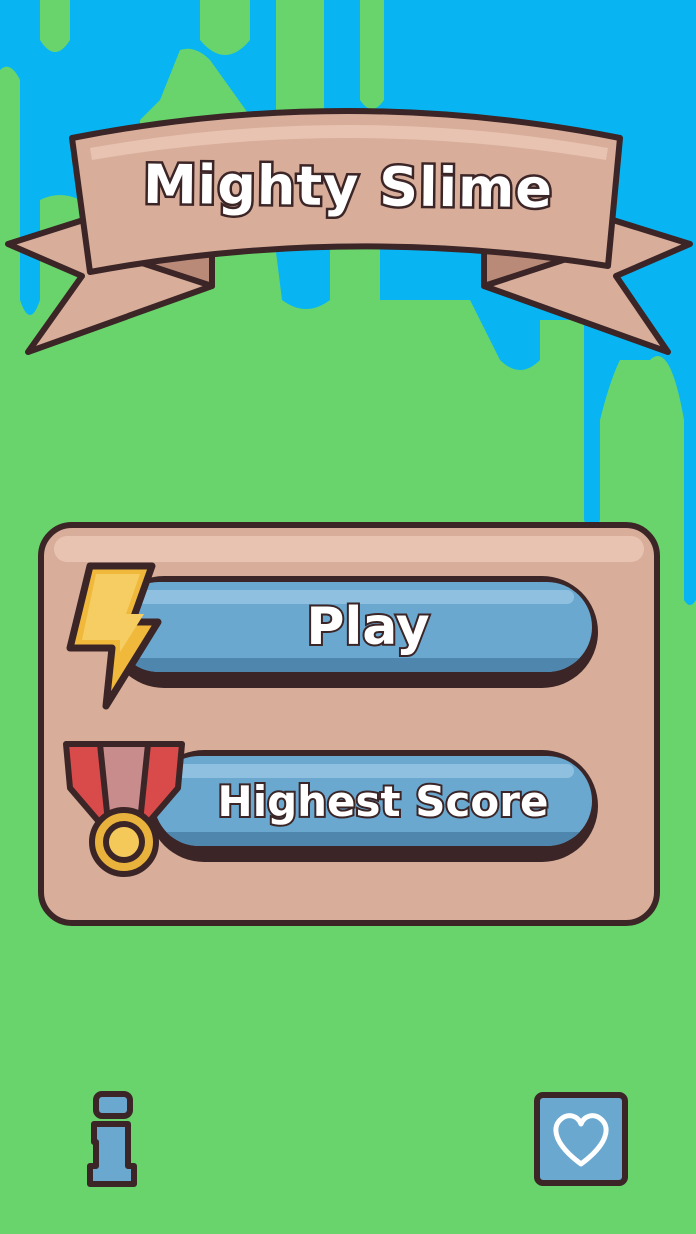  Describe the element at coordinates (124, 809) in the screenshot. I see `medal-icon` at that location.